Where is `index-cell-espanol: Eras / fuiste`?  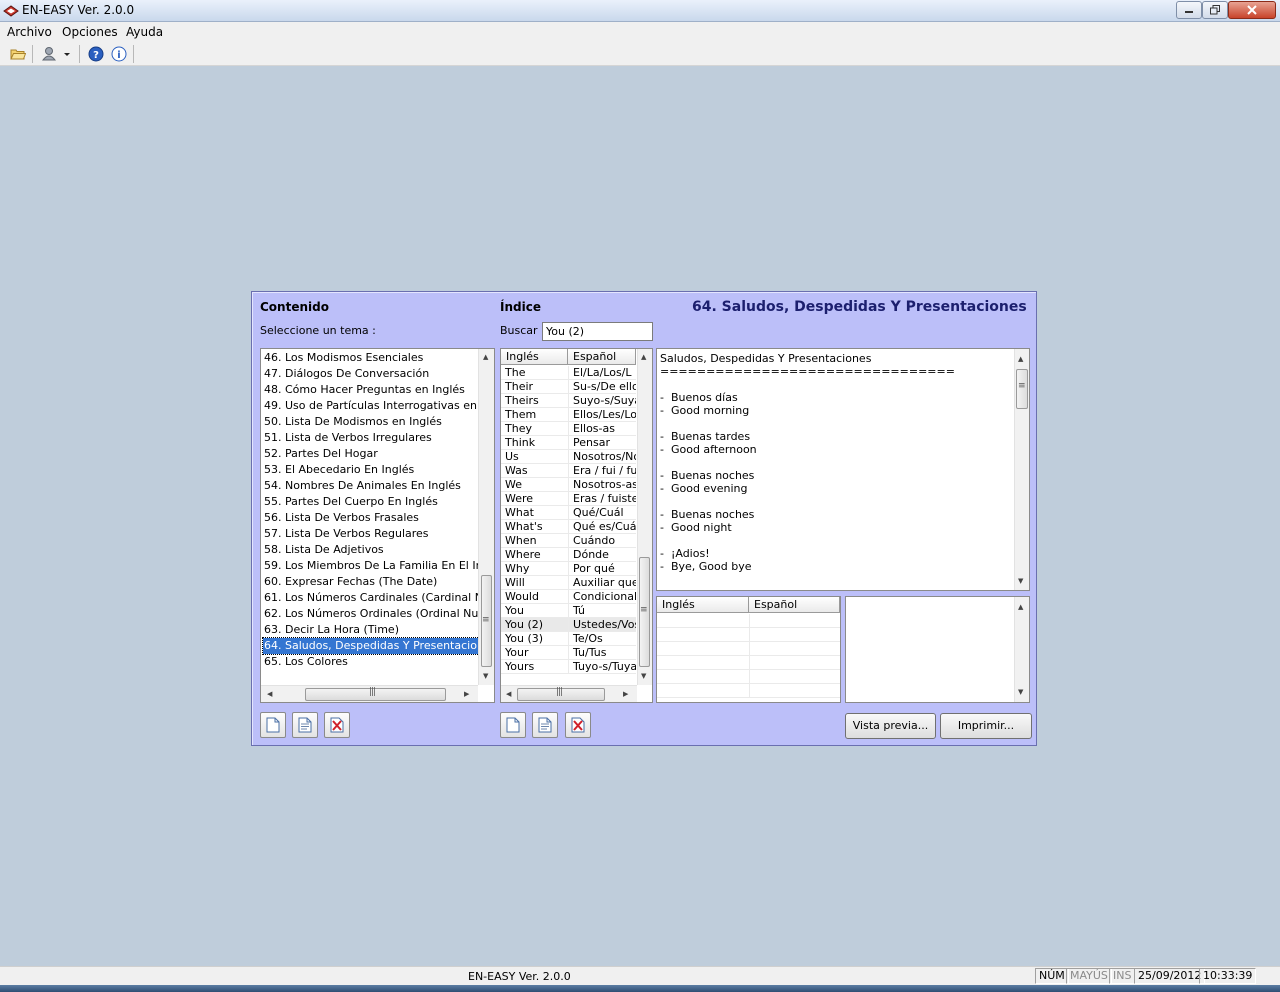
index-cell-espanol: Eras / fuiste is located at coordinates (602, 499).